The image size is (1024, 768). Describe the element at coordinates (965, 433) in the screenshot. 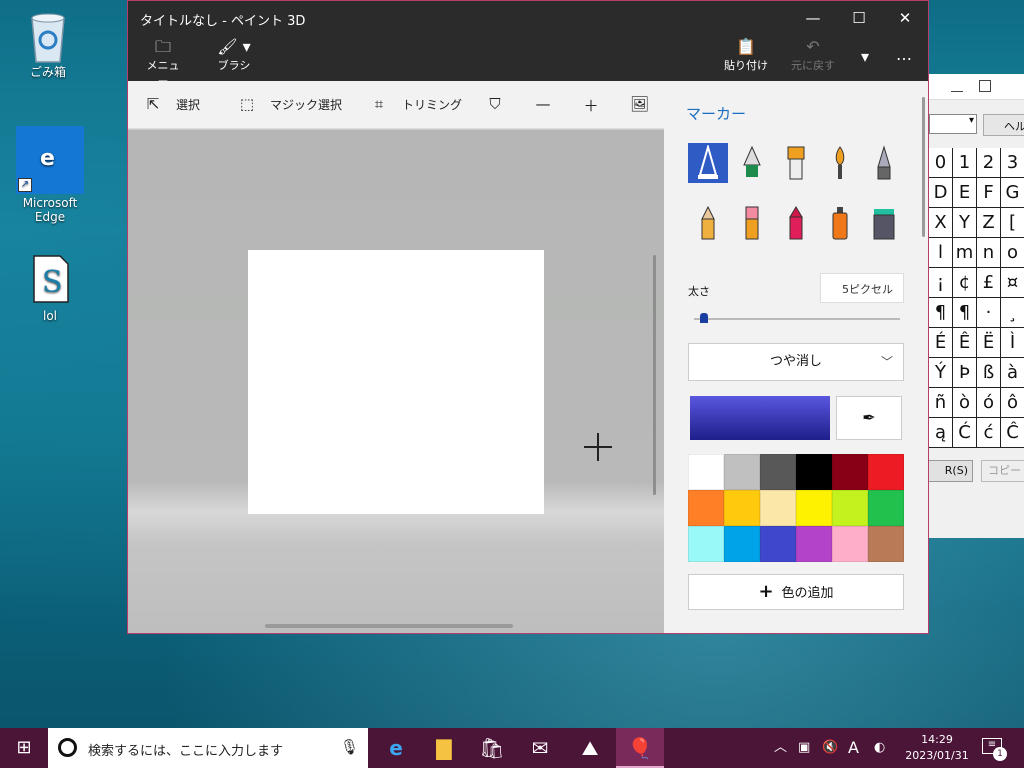

I see `char-cell: Ć` at that location.